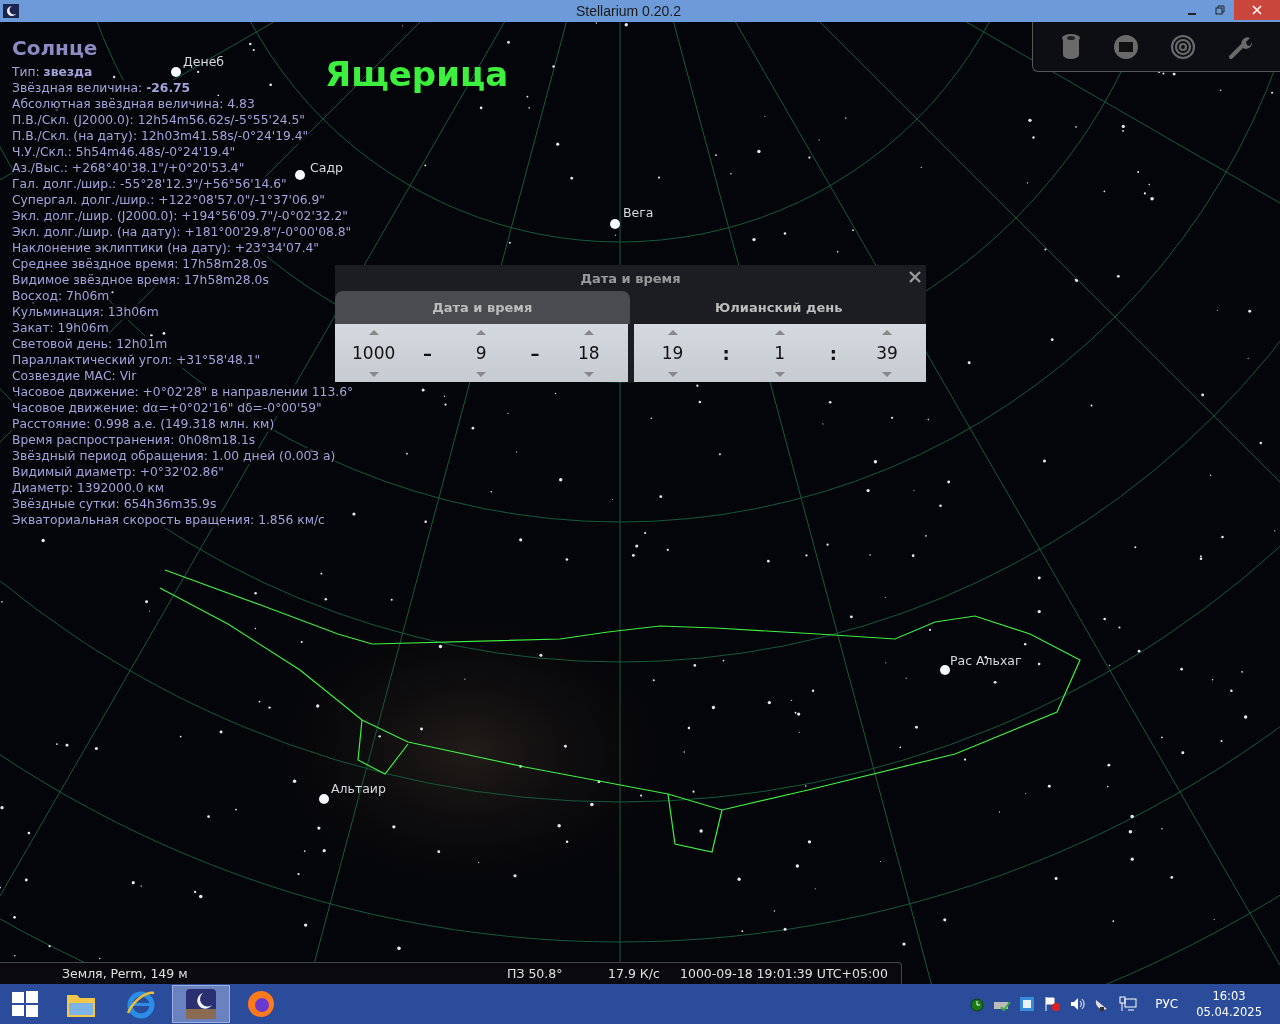 This screenshot has width=1280, height=1024. Describe the element at coordinates (779, 353) in the screenshot. I see `spin-field: 1` at that location.